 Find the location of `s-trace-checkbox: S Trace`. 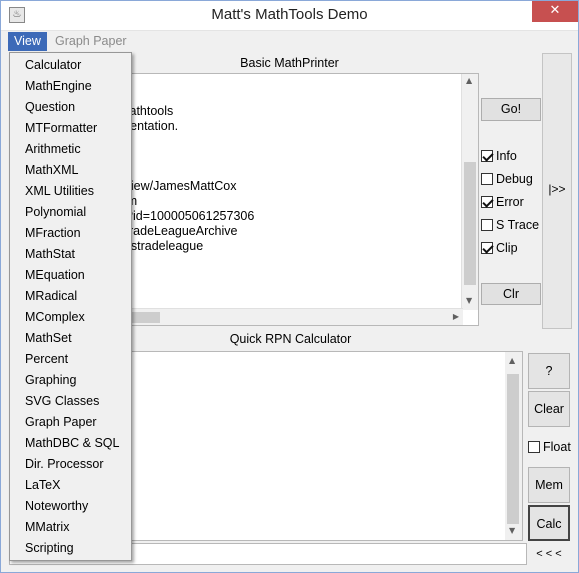

s-trace-checkbox: S Trace is located at coordinates (510, 225).